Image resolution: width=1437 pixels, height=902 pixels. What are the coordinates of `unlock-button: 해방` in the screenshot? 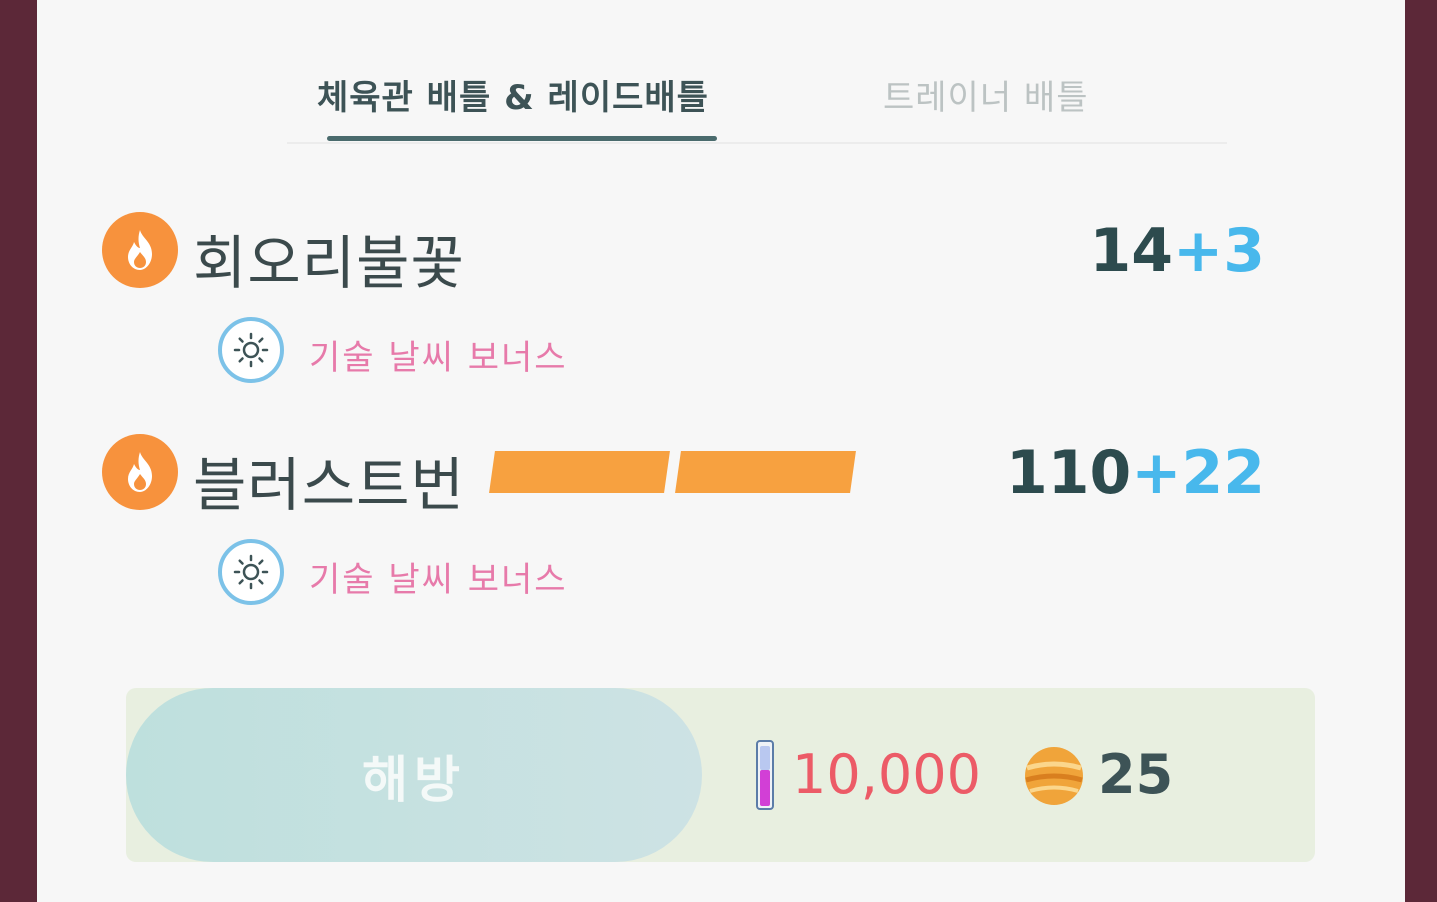 It's located at (414, 775).